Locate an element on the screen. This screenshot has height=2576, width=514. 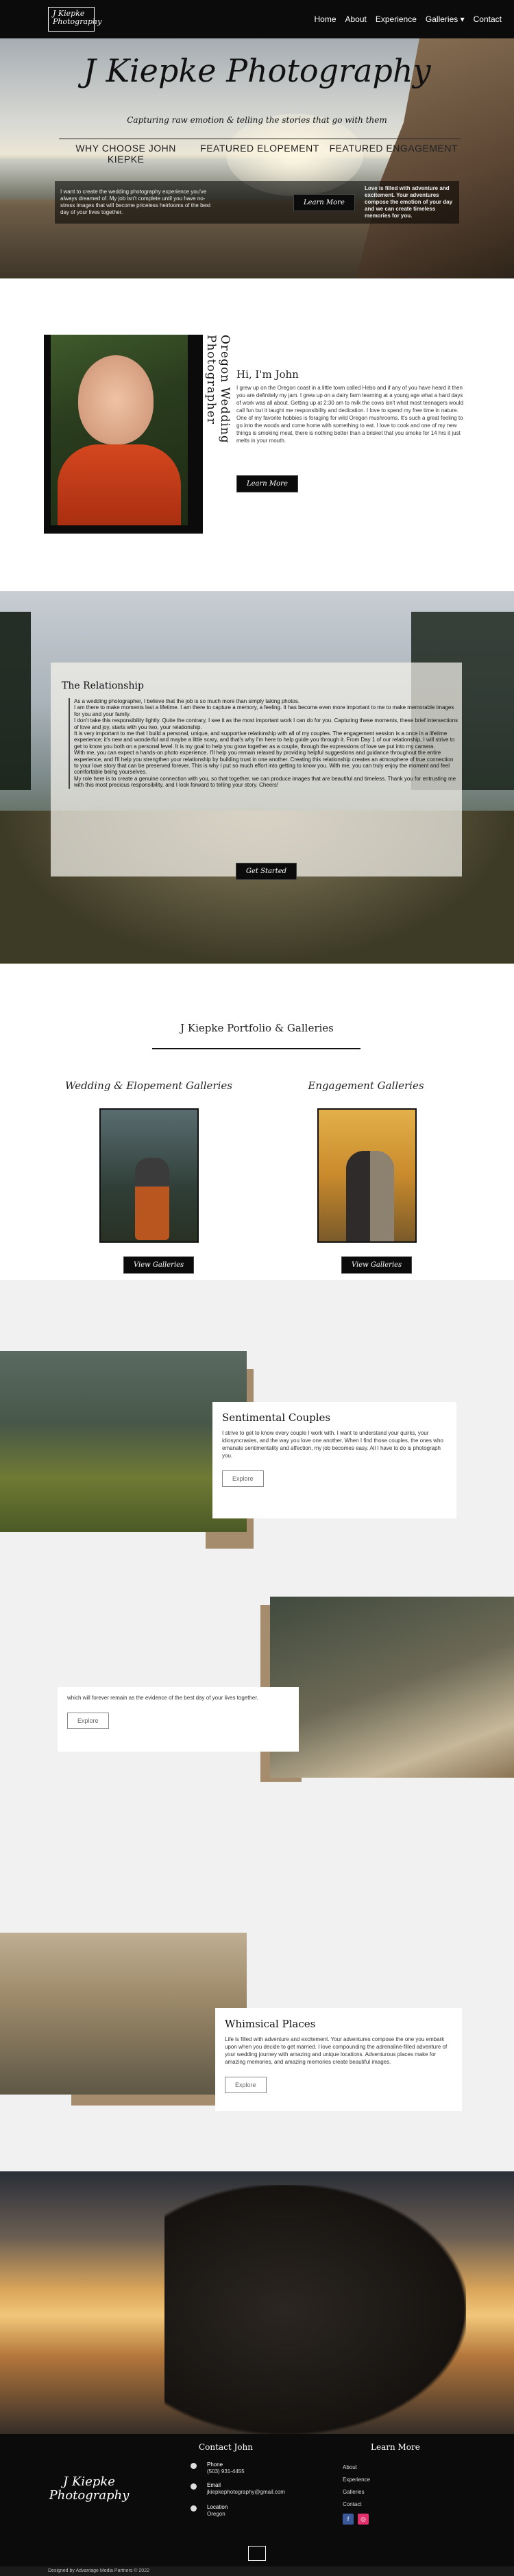
engagement-galleries-caption: Engagement Galleries is located at coordinates (366, 1086).